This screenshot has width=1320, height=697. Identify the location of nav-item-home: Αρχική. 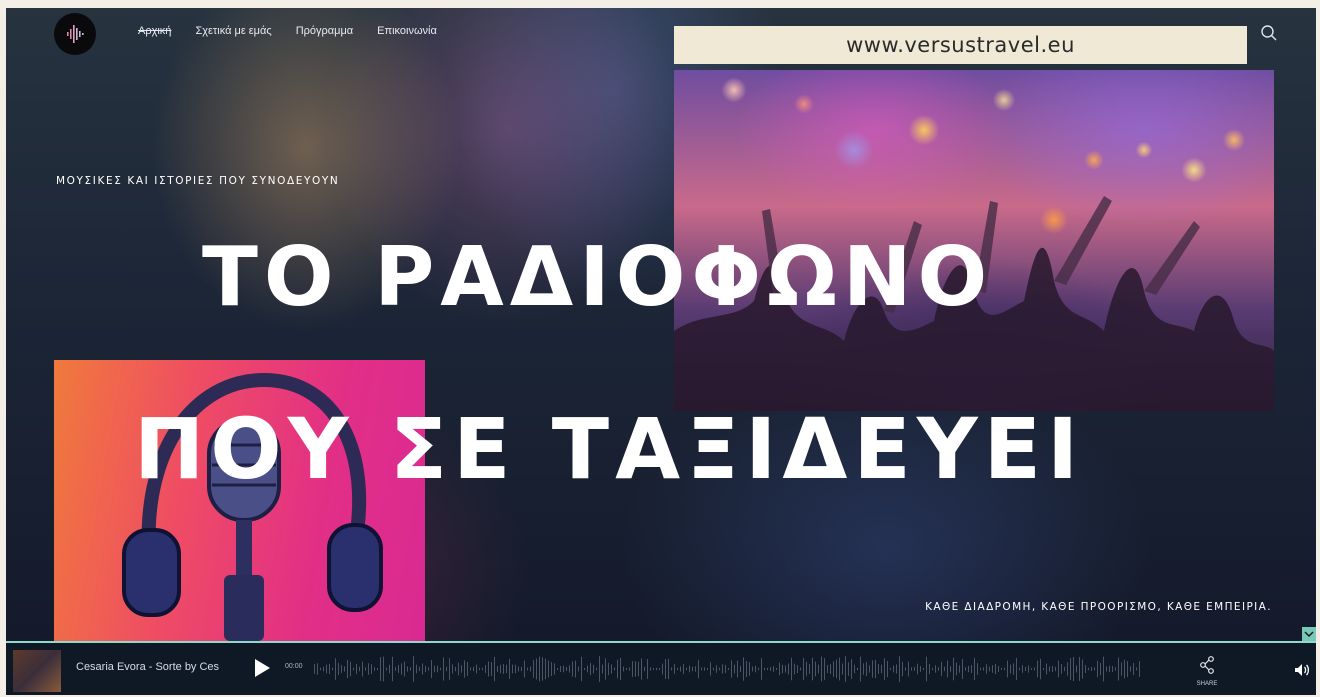
(154, 31).